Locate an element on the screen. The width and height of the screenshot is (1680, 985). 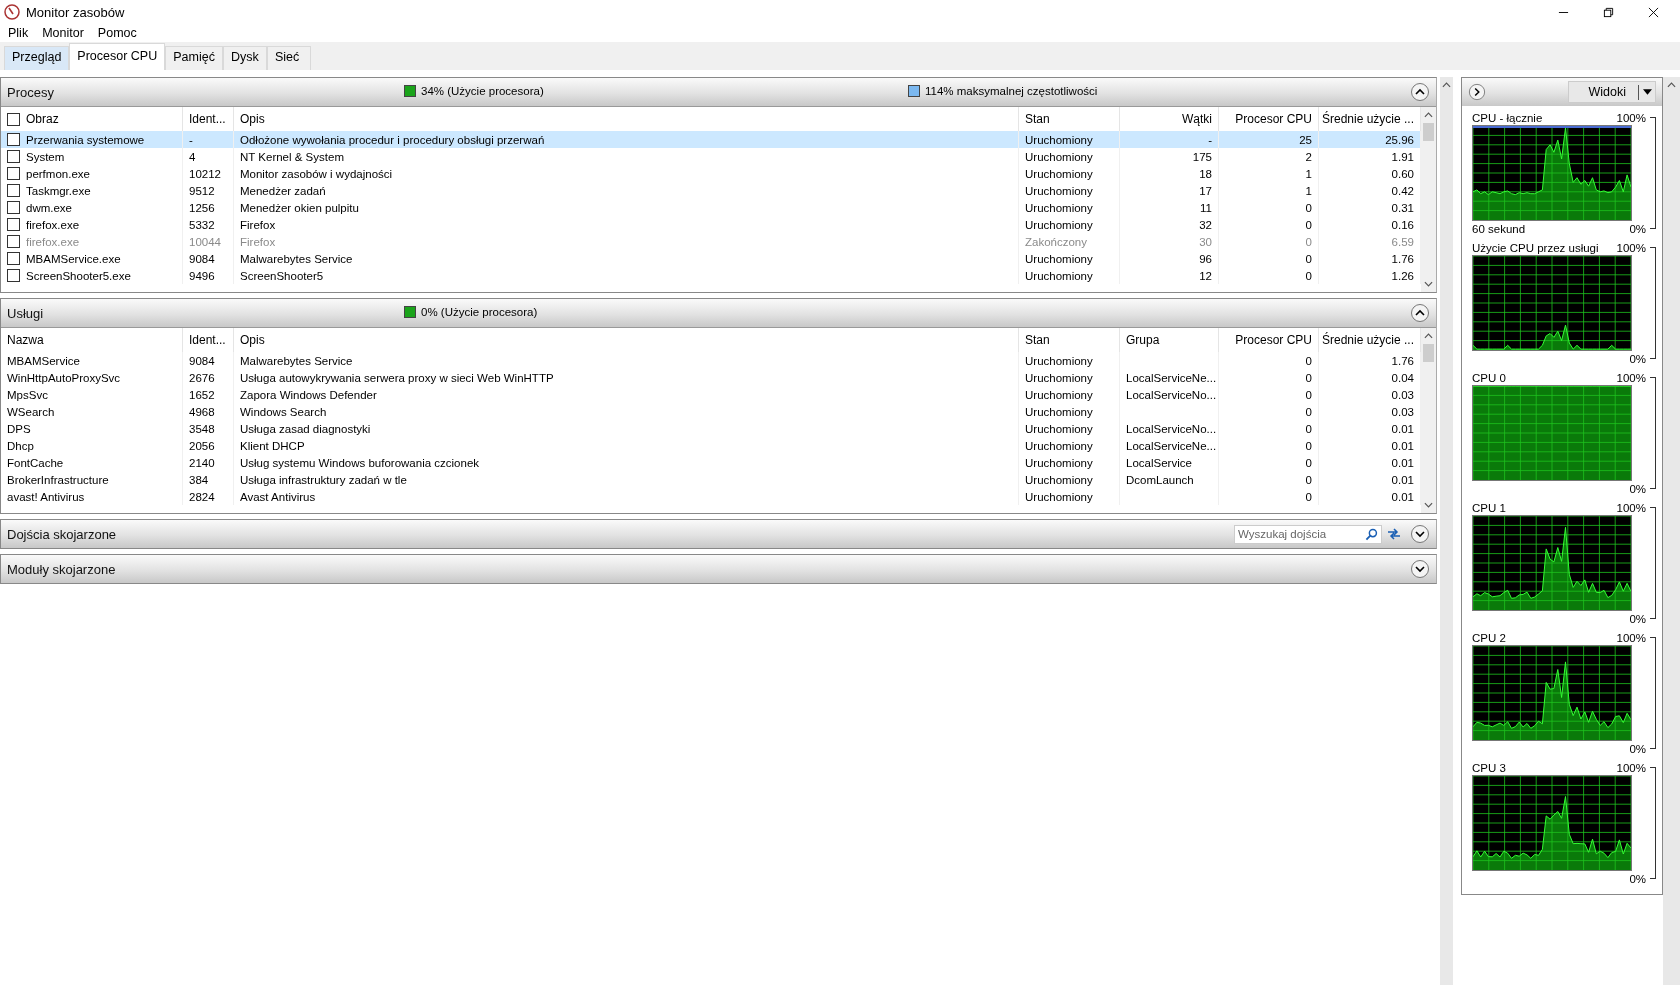
section-header: Usługi 0% (Użycie procesora) is located at coordinates (718, 313).